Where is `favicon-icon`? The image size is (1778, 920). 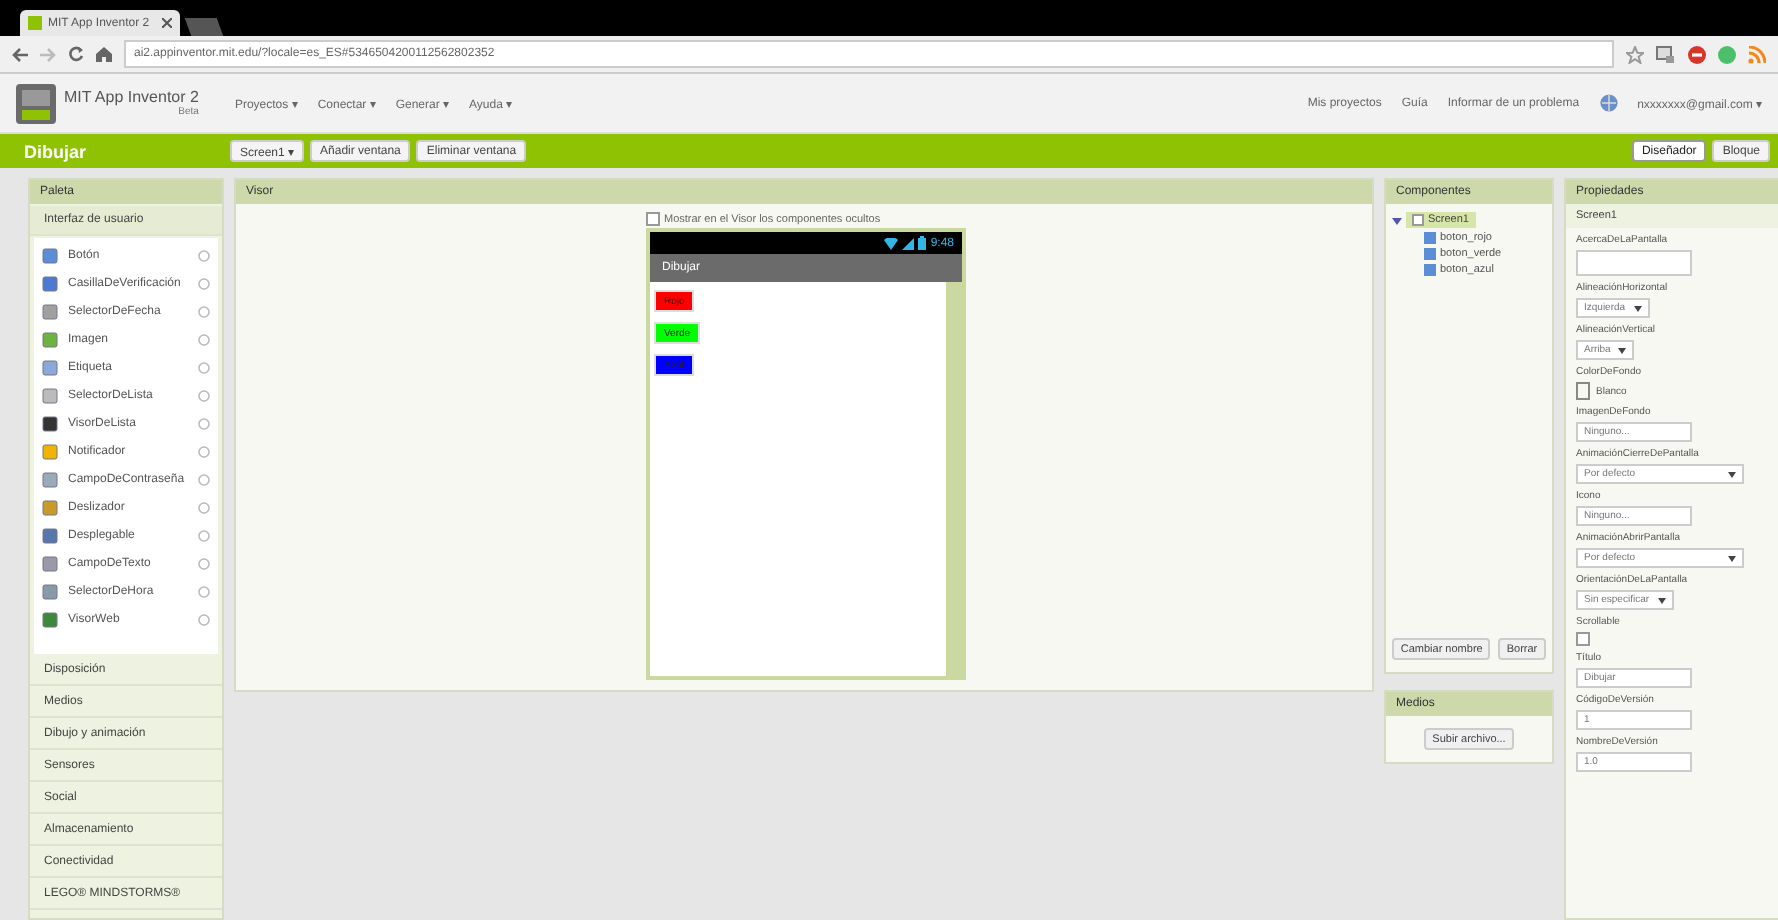
favicon-icon is located at coordinates (35, 23).